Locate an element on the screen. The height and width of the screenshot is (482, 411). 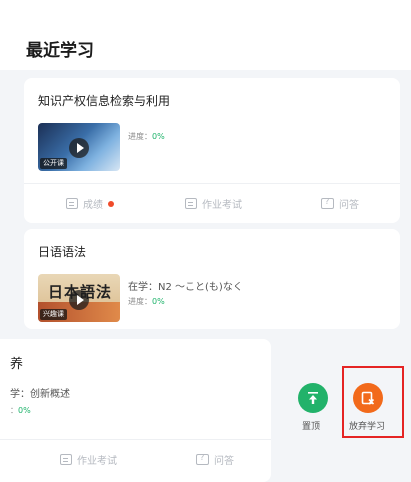
course-tag: 兴趣课 is located at coordinates (53, 314).